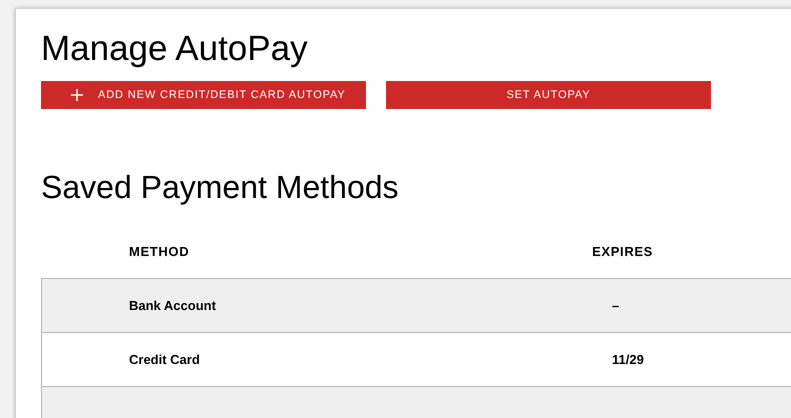 This screenshot has width=791, height=418. I want to click on page-title: Manage AutoPay, so click(174, 49).